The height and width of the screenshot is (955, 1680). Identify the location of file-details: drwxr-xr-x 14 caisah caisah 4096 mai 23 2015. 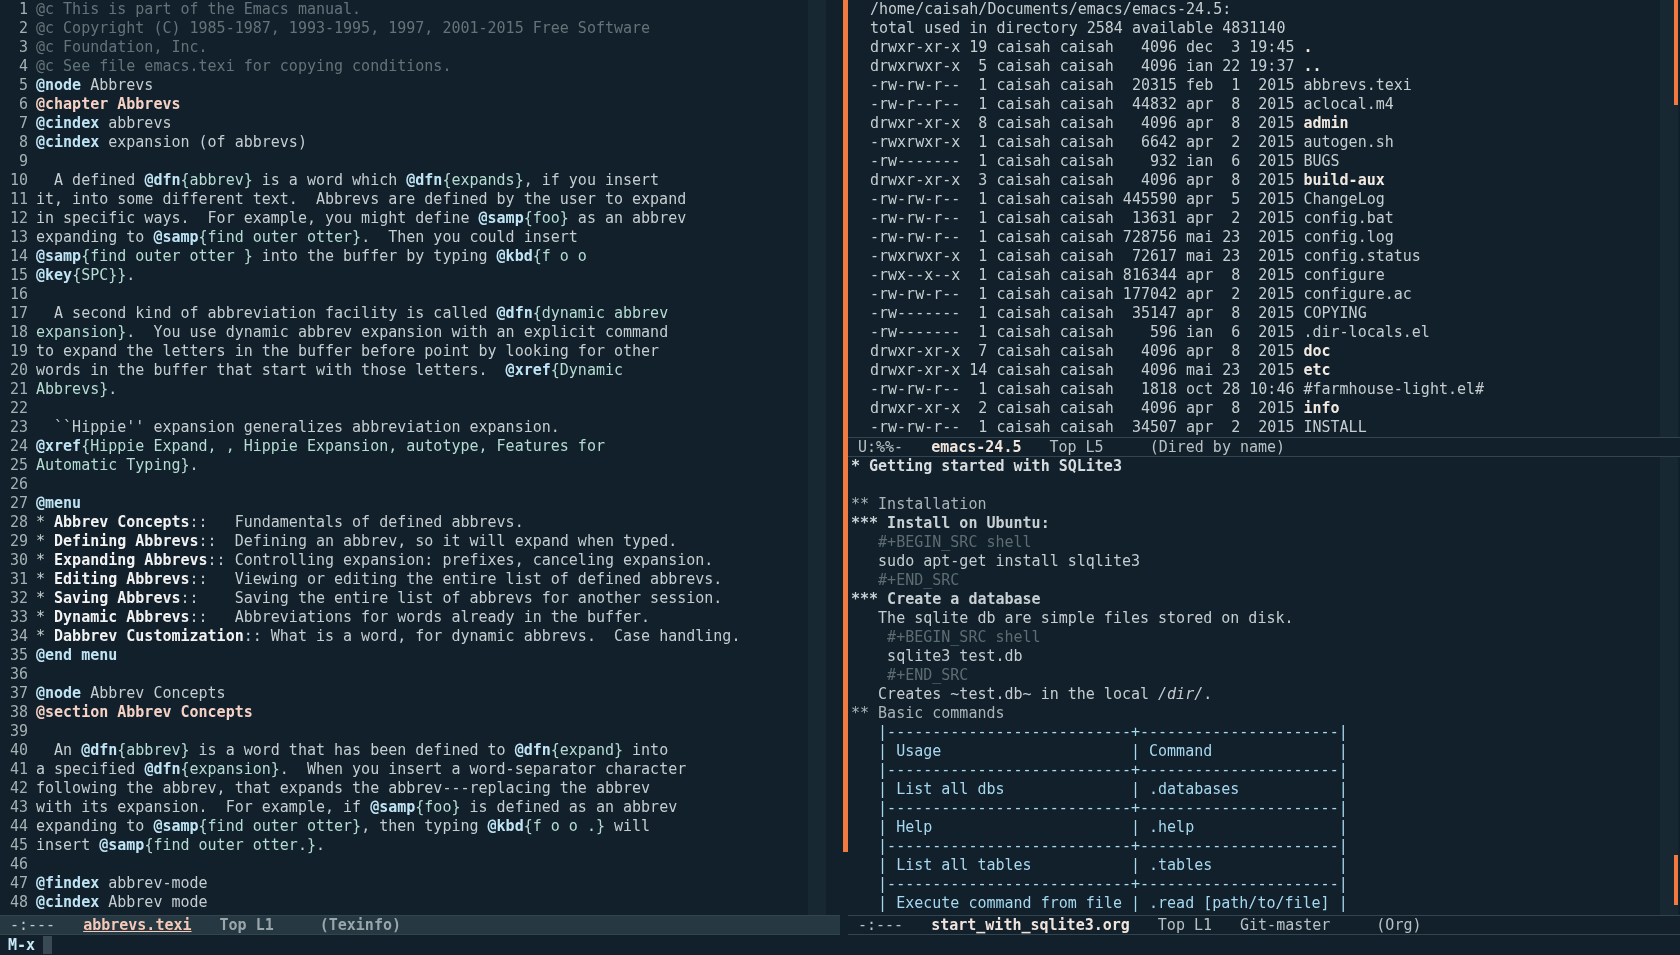
(1082, 370).